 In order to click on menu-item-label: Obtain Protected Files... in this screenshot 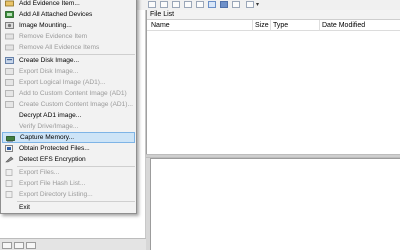, I will do `click(54, 148)`.